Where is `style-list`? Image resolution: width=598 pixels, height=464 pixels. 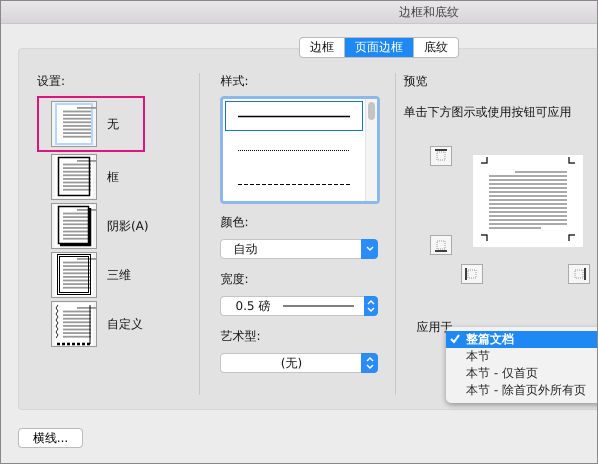
style-list is located at coordinates (300, 150).